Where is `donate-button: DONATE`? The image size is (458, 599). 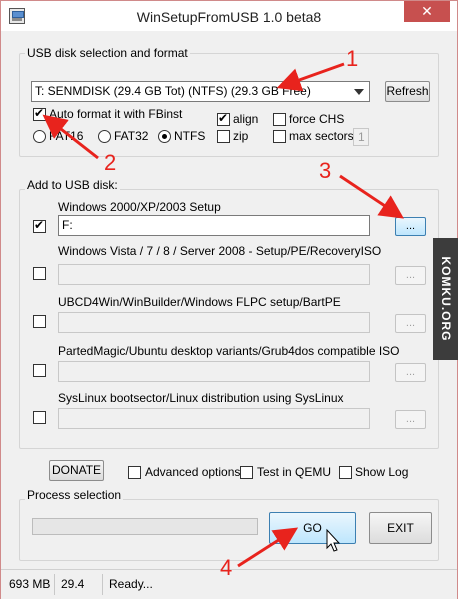
donate-button: DONATE is located at coordinates (76, 470).